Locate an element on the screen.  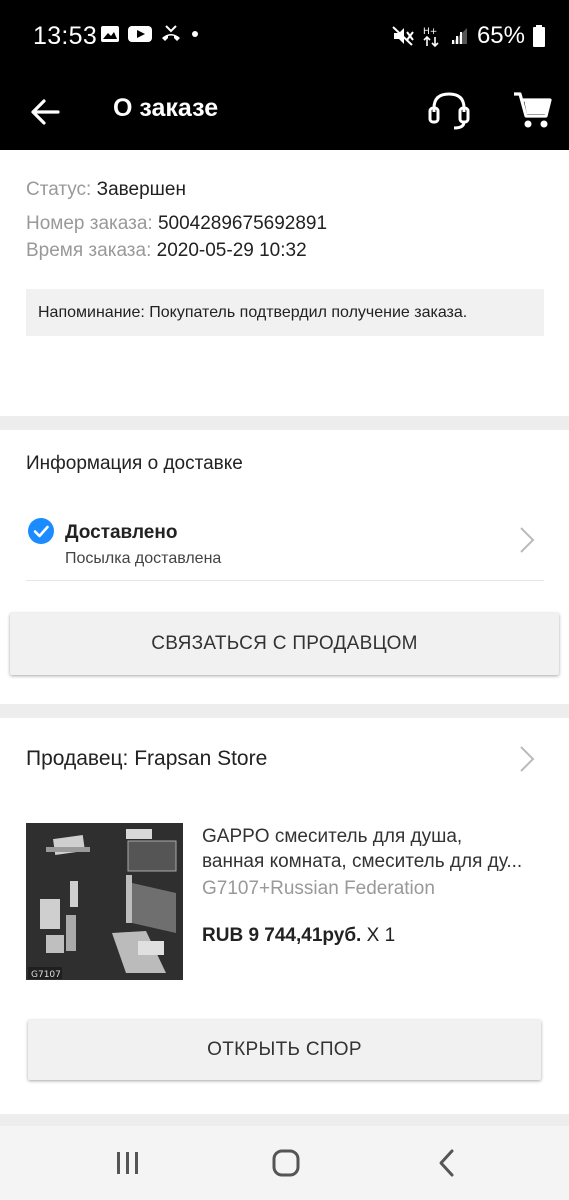
delivery-title: Информация о доставке is located at coordinates (134, 463).